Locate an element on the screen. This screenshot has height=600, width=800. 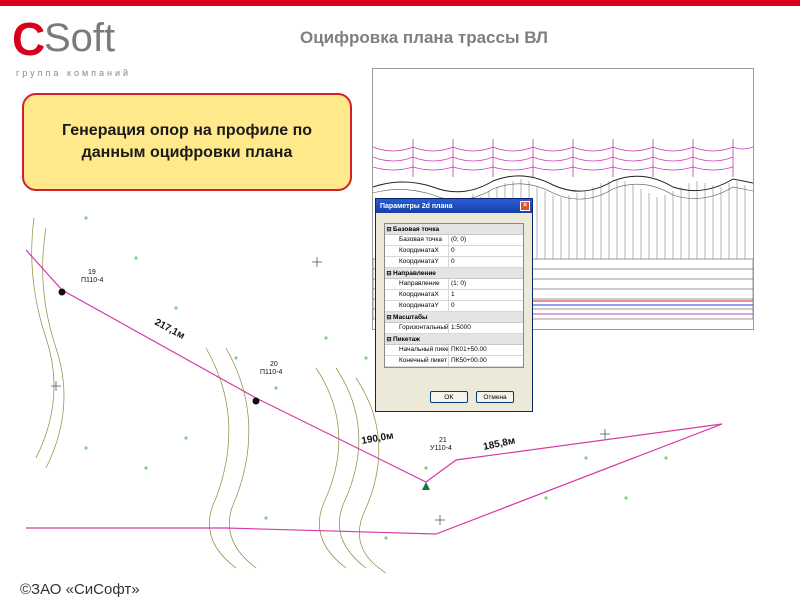
ok-button: OK is located at coordinates (449, 397).